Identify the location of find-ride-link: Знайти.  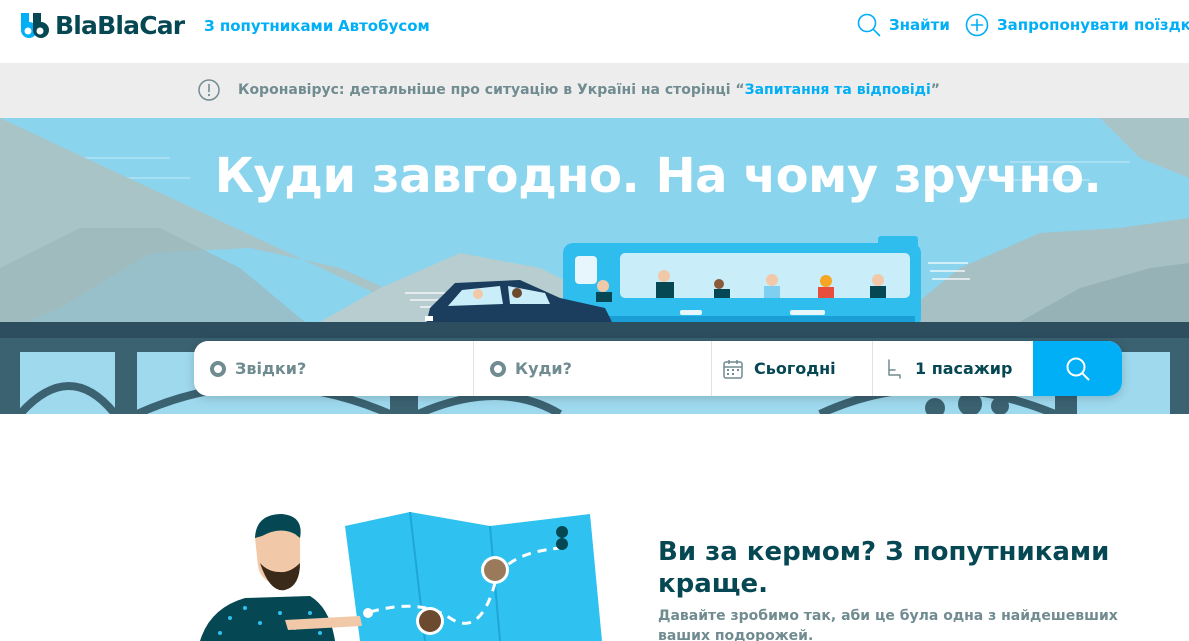
(903, 25).